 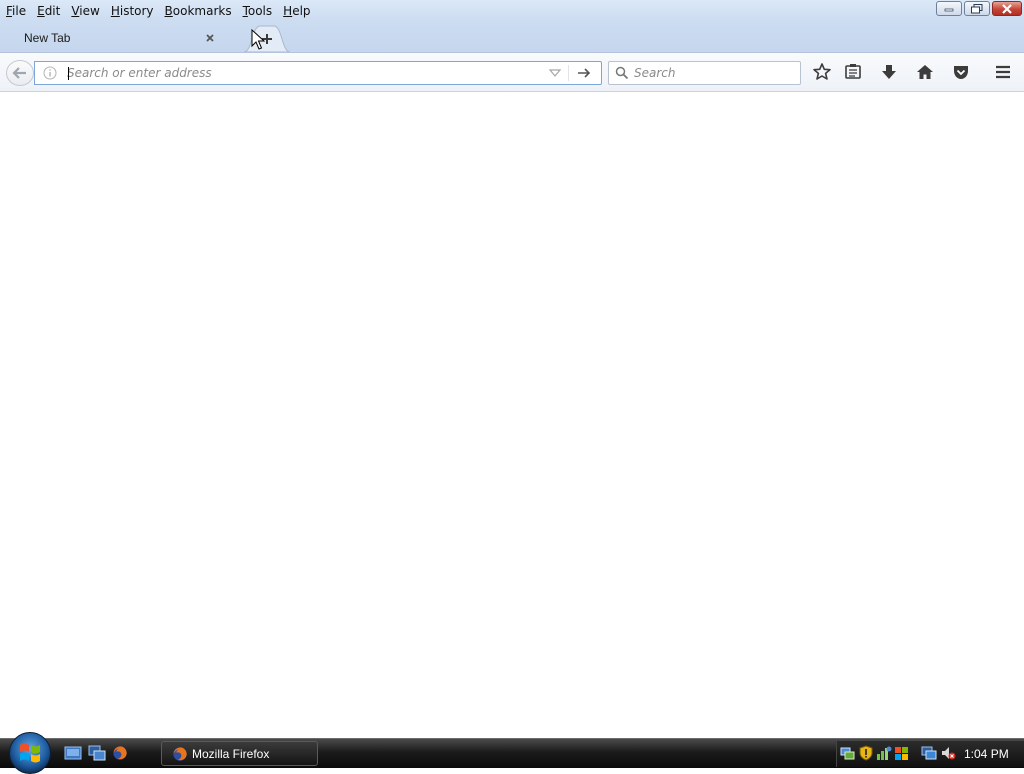 I want to click on title-bar: File Edit View History Bookmarks Tools Help, so click(x=512, y=10).